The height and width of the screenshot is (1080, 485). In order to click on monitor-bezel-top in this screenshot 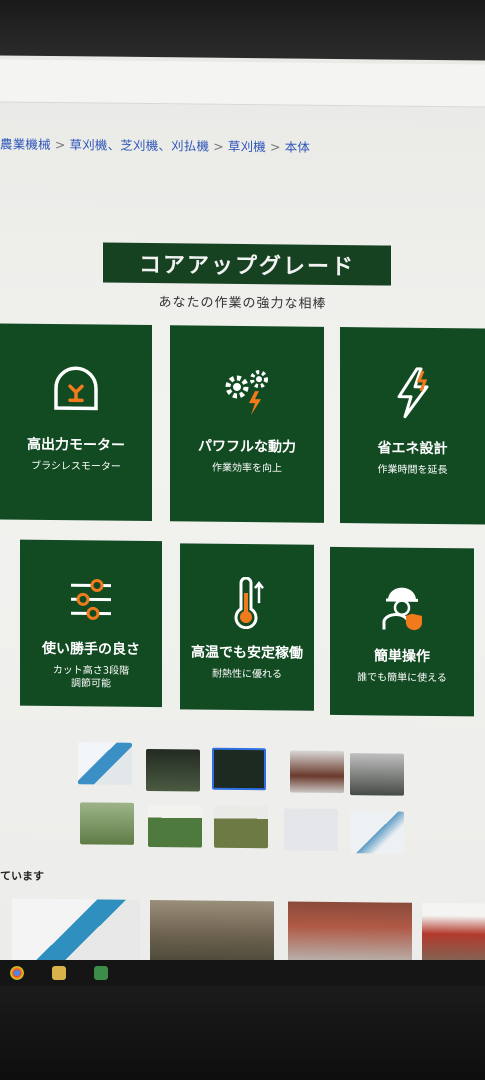, I will do `click(242, 31)`.